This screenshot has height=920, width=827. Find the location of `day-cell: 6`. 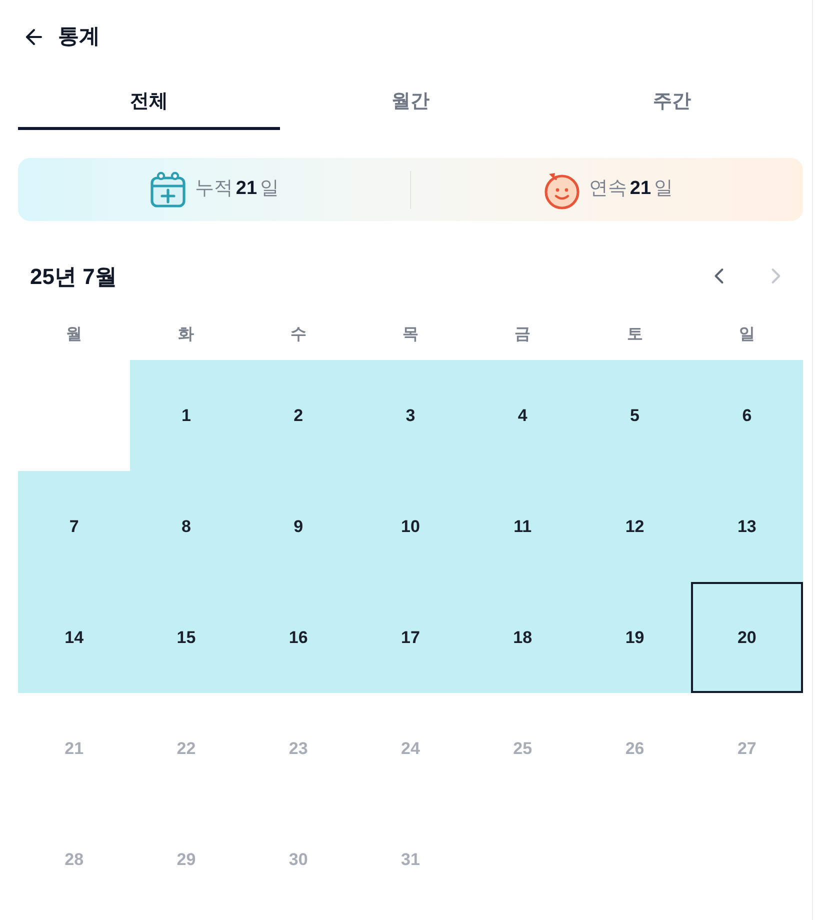

day-cell: 6 is located at coordinates (746, 415).